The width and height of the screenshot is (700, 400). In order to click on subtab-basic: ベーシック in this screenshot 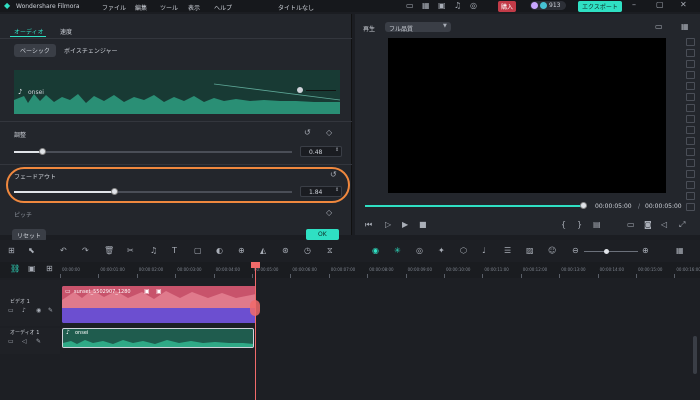, I will do `click(35, 50)`.